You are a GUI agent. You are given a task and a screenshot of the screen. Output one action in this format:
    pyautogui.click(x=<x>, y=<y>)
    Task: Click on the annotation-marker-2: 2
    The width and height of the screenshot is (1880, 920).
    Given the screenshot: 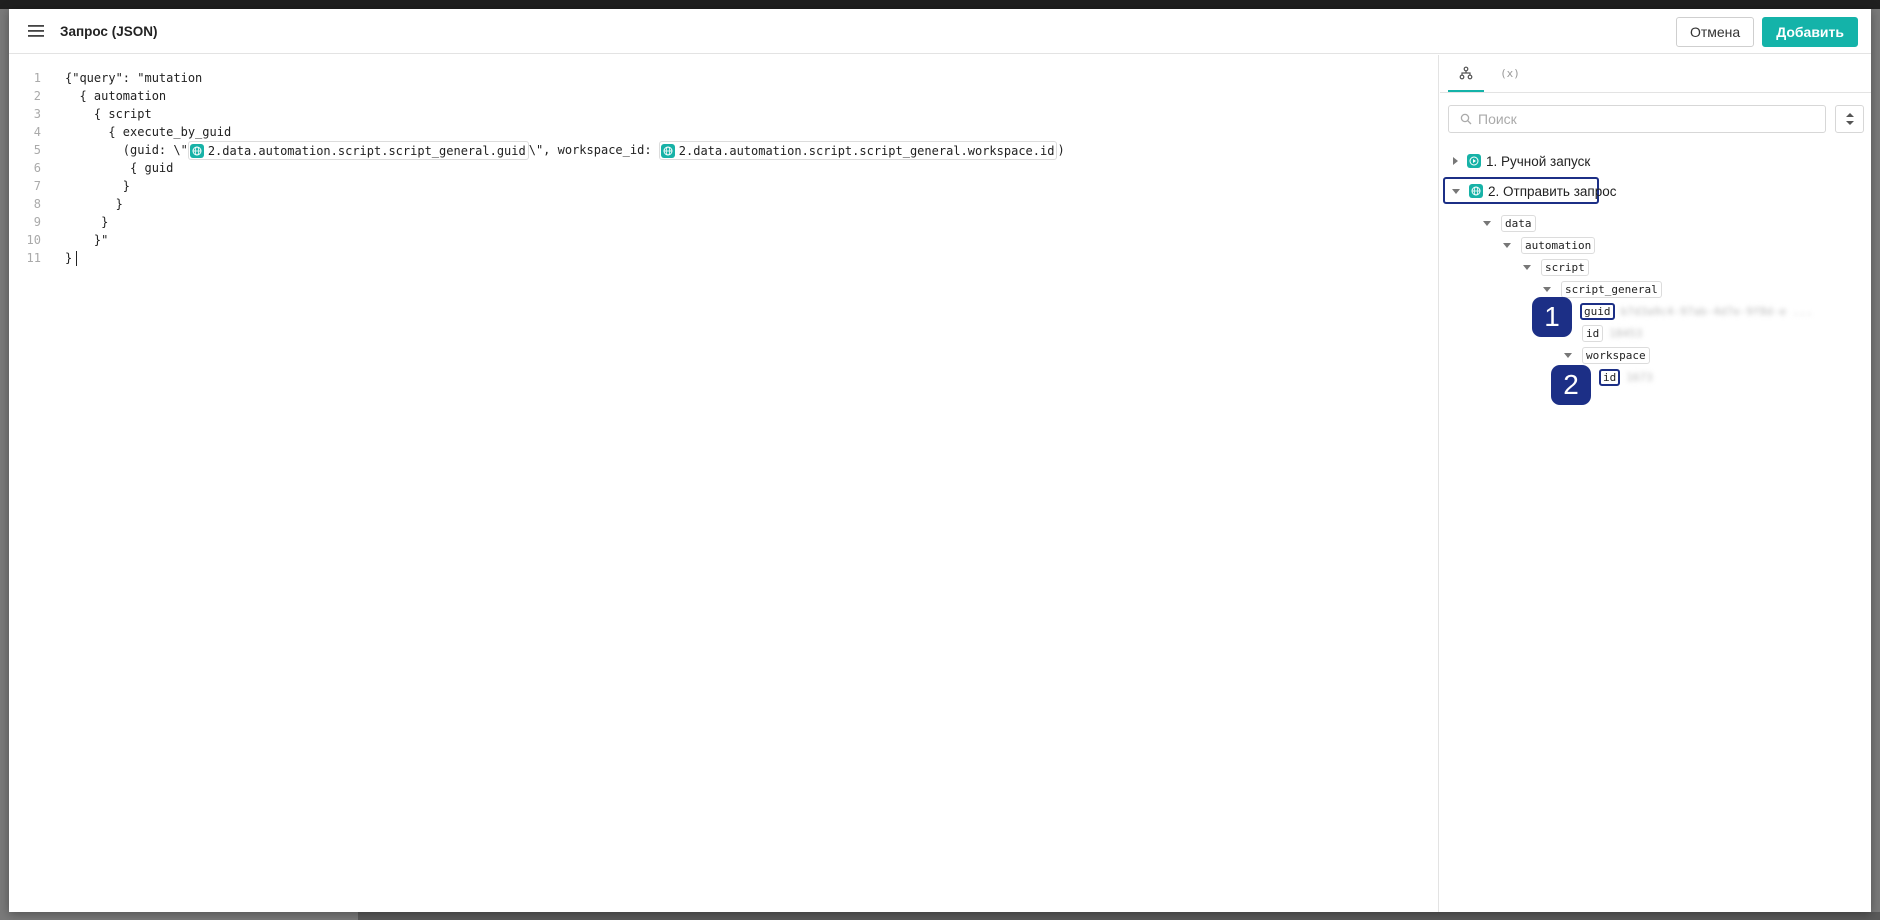 What is the action you would take?
    pyautogui.click(x=1571, y=385)
    